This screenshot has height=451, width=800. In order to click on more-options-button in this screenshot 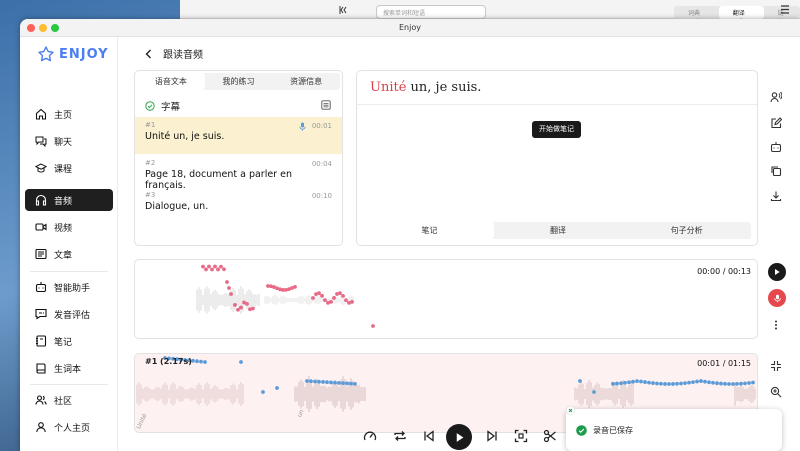, I will do `click(776, 325)`.